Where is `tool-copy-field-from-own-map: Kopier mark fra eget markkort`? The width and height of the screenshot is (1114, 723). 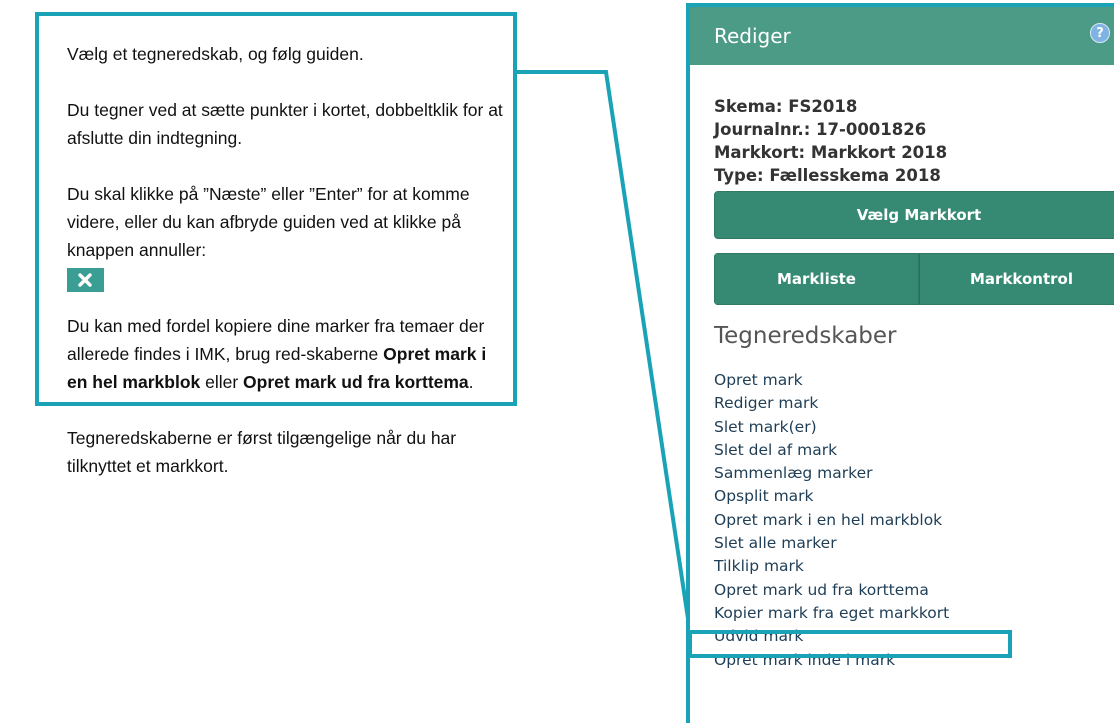 tool-copy-field-from-own-map: Kopier mark fra eget markkort is located at coordinates (914, 613).